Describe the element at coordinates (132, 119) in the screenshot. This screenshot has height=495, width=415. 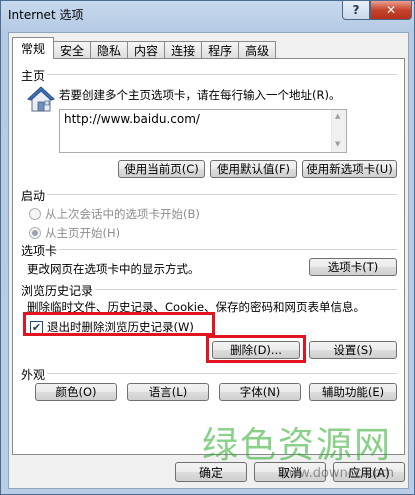
I see `homepage-url-value: http://www.baidu.com/` at that location.